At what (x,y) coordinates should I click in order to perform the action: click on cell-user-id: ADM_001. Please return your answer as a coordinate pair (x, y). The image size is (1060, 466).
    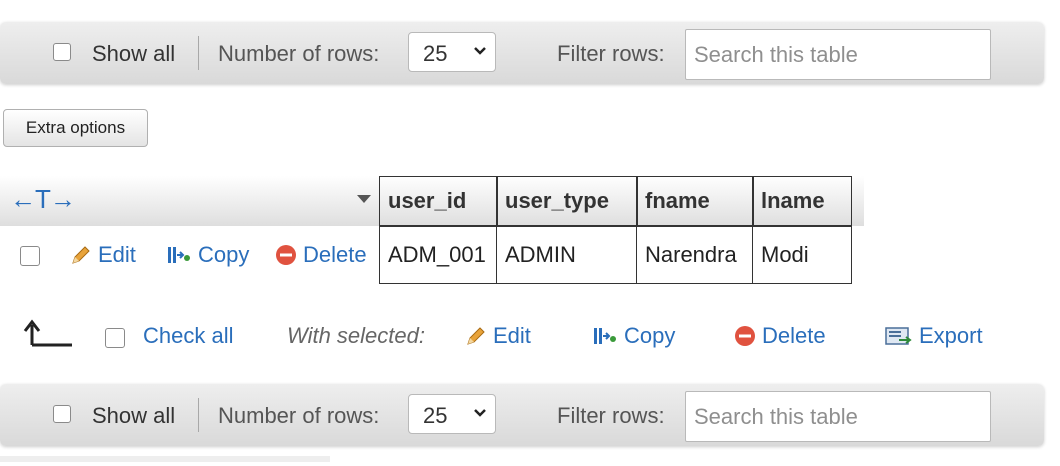
    Looking at the image, I should click on (438, 255).